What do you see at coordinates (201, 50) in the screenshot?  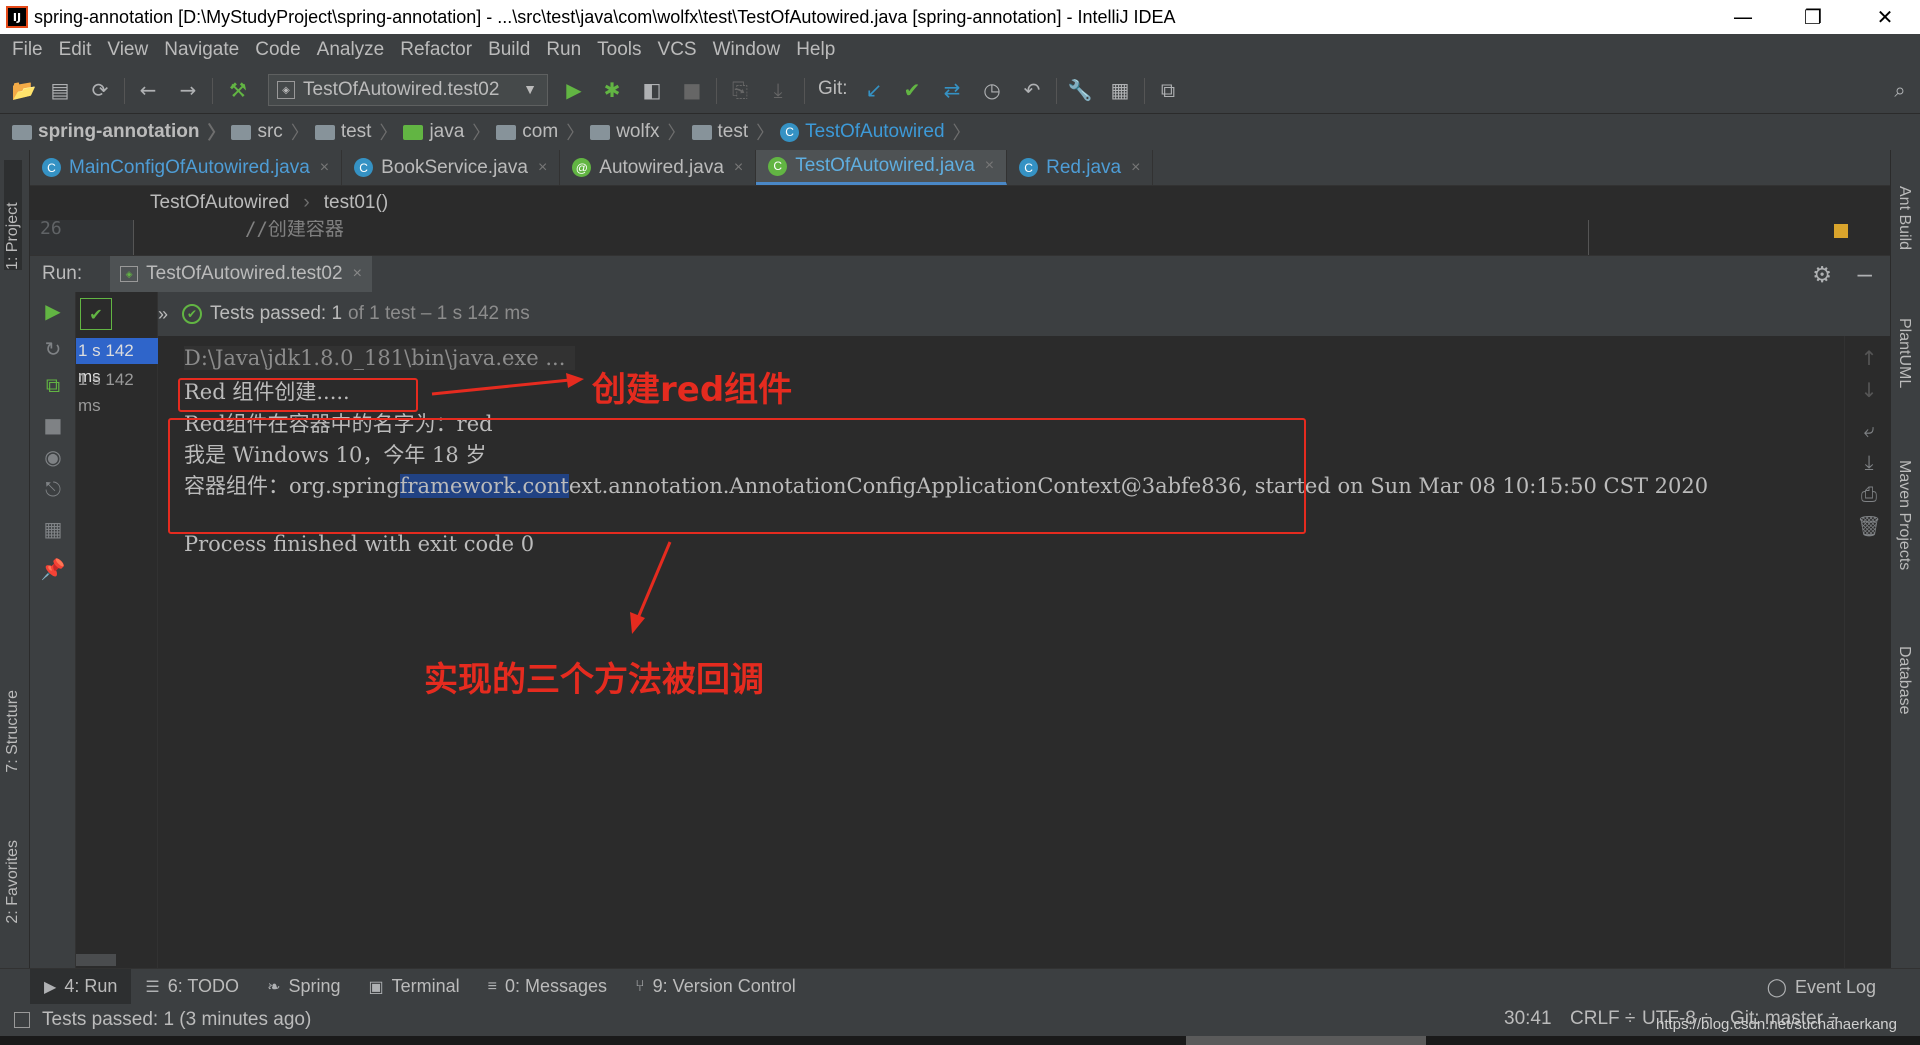 I see `menu-navigate: Navigate` at bounding box center [201, 50].